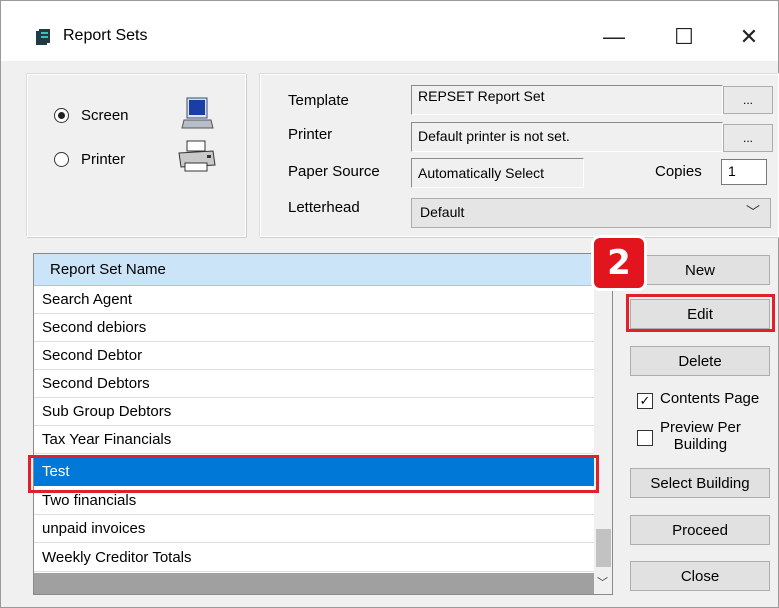 The height and width of the screenshot is (608, 779). I want to click on contents-page-check-icon: ✓, so click(645, 401).